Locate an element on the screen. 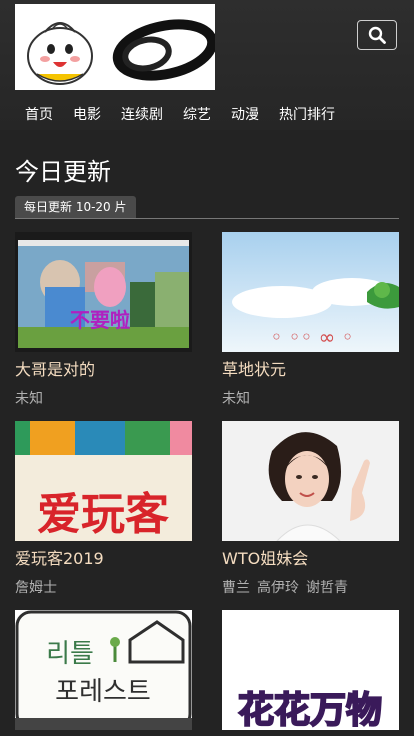  video-card: 리틀 포레스트 is located at coordinates (103, 670).